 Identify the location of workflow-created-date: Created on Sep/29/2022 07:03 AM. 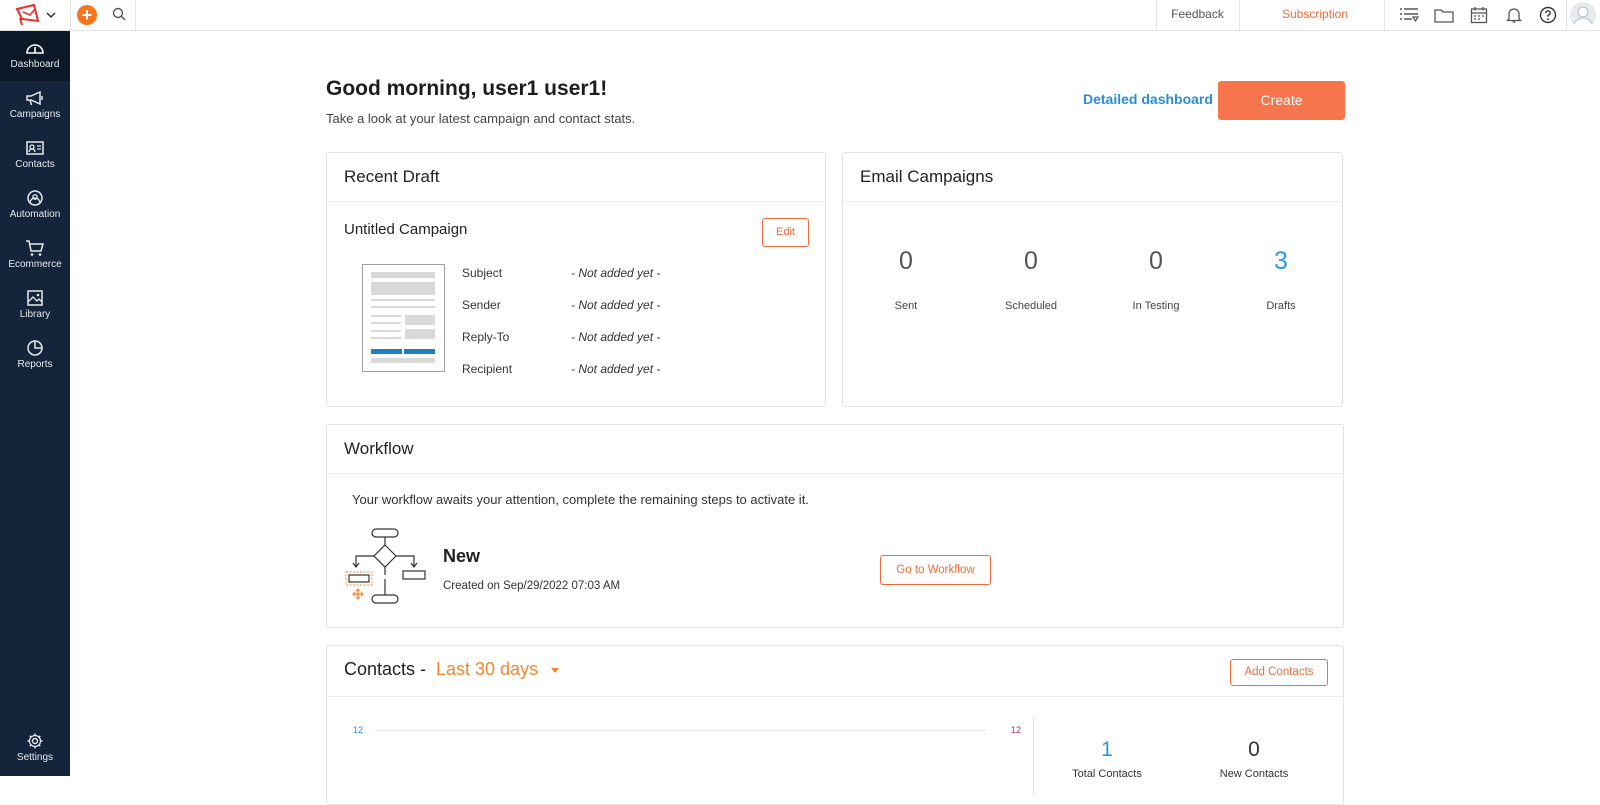
(532, 586).